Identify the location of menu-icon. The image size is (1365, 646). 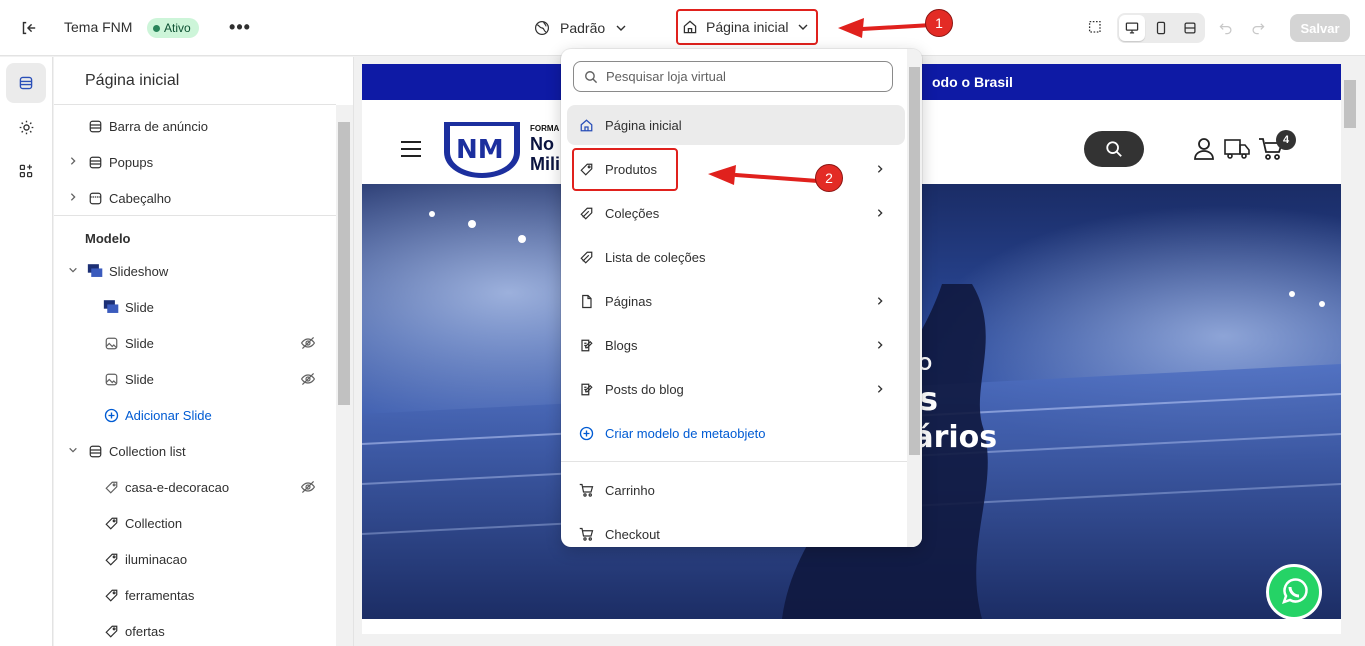
(411, 149).